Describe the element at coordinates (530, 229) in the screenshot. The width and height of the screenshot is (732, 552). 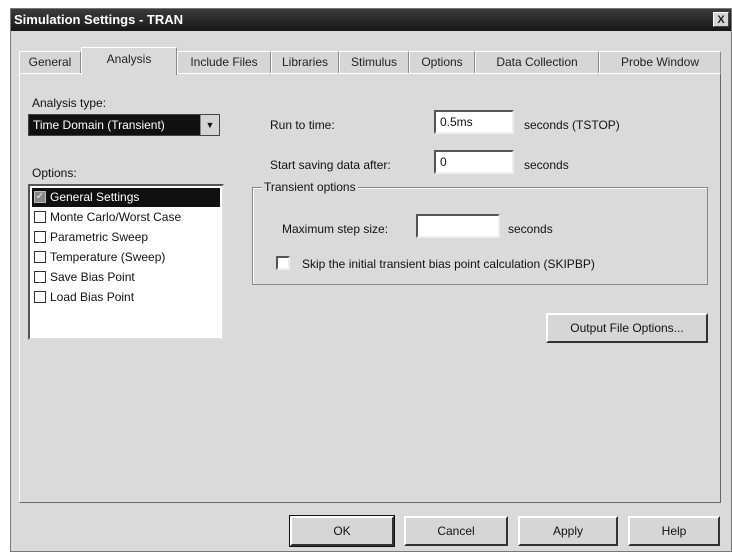
I see `max-step-unit: seconds` at that location.